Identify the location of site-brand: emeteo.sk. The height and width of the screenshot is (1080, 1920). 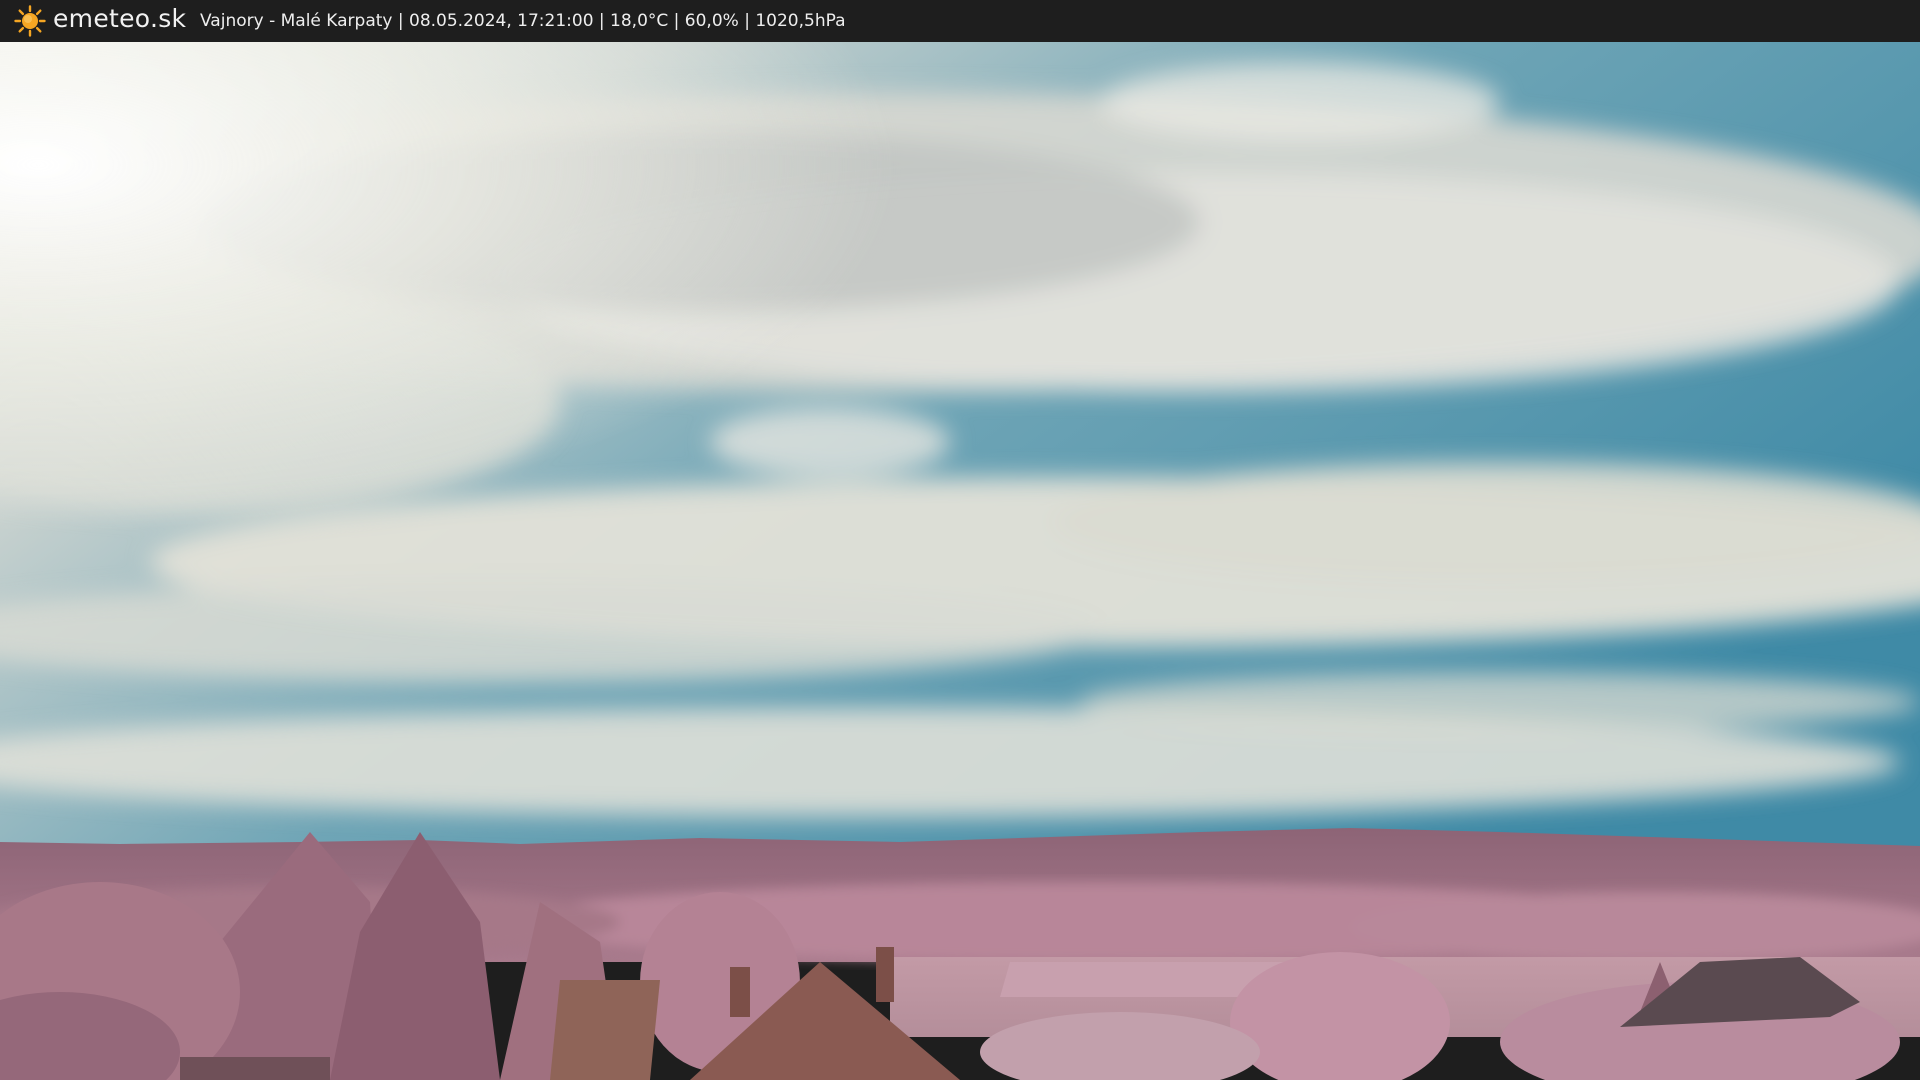
(119, 18).